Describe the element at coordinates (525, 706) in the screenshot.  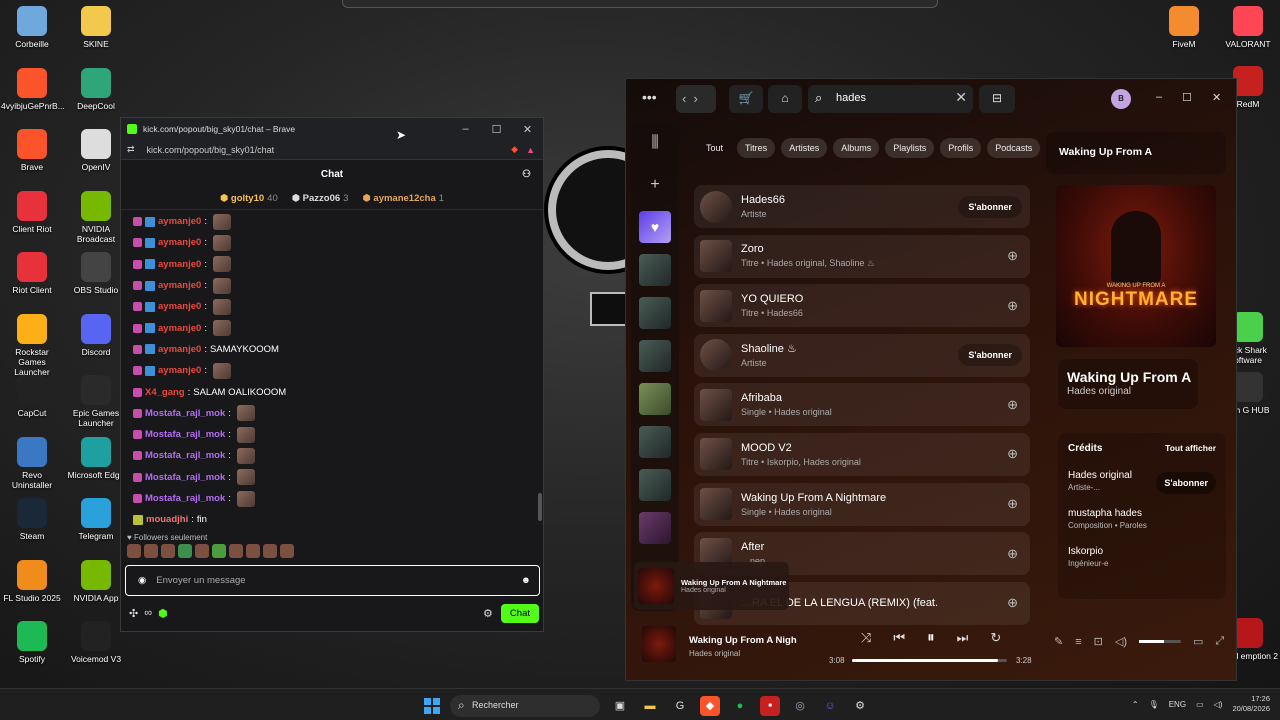
I see `taskbar-search: Rechercher` at that location.